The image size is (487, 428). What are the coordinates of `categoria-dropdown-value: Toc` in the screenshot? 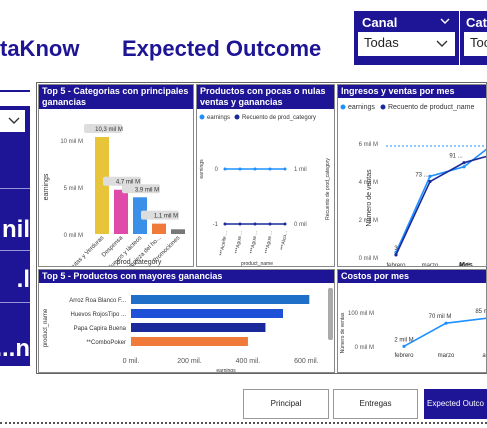 It's located at (478, 42).